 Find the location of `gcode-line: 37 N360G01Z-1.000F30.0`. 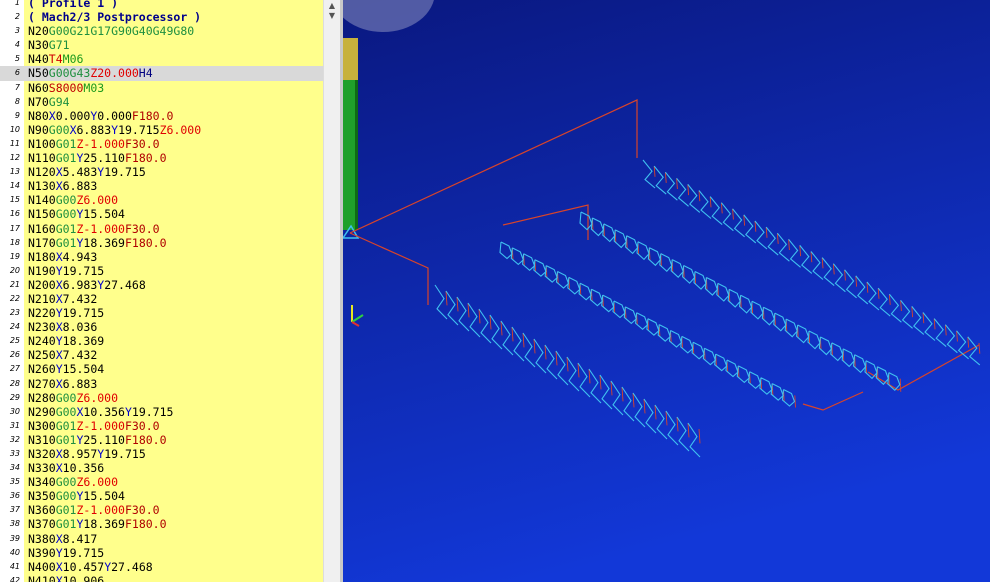

gcode-line: 37 N360G01Z-1.000F30.0 is located at coordinates (161, 510).